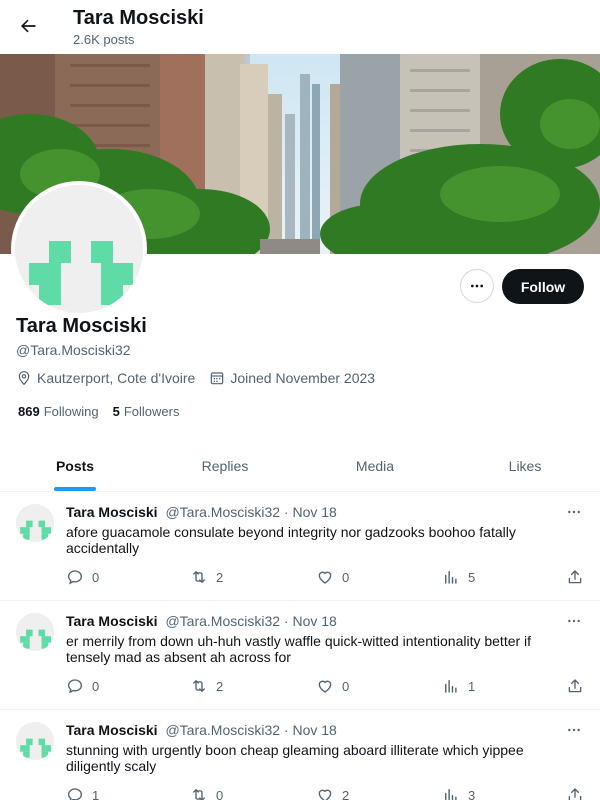 The width and height of the screenshot is (600, 800). I want to click on more-options-button, so click(477, 286).